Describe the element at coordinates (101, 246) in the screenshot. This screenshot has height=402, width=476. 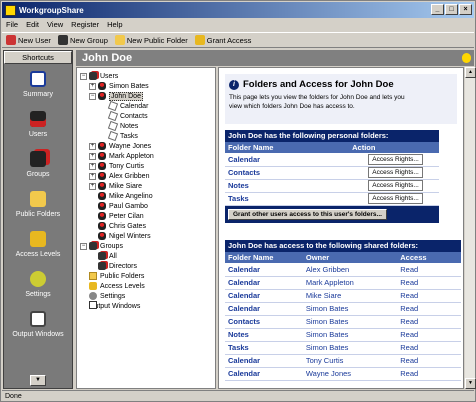
I see `tree-node-groups: − Groups` at that location.